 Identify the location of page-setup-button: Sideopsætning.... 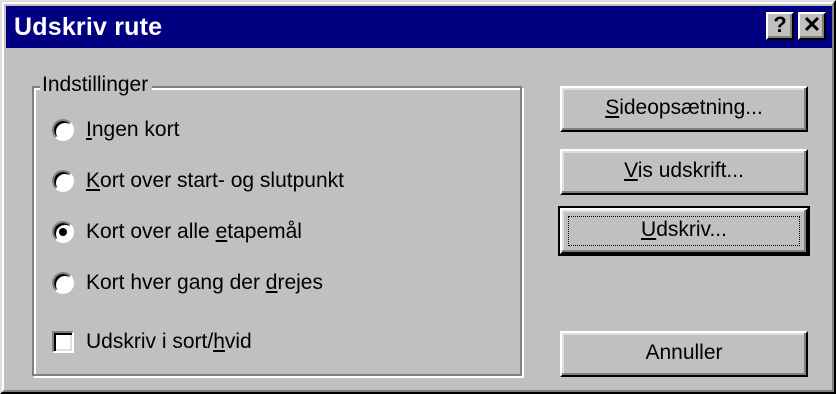
(684, 109).